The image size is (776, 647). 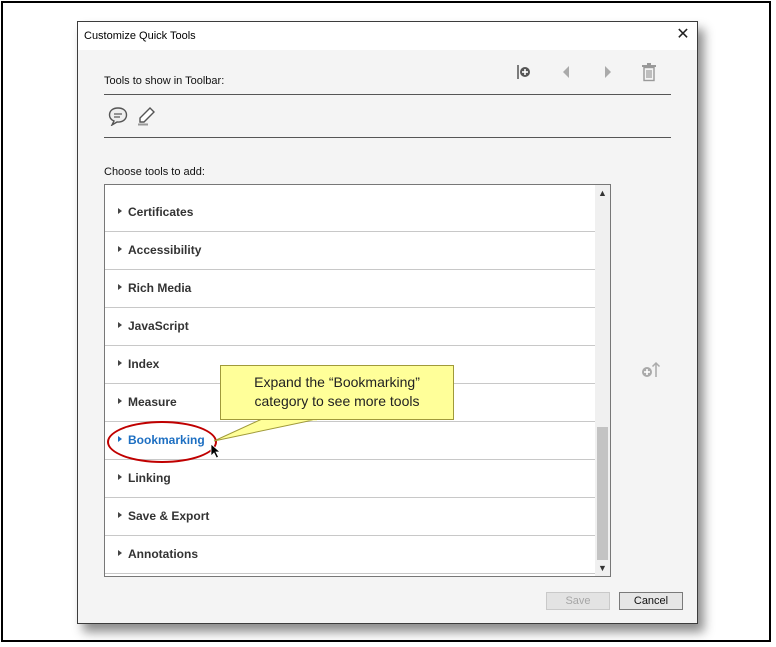 I want to click on mouse-cursor-icon, so click(x=216, y=451).